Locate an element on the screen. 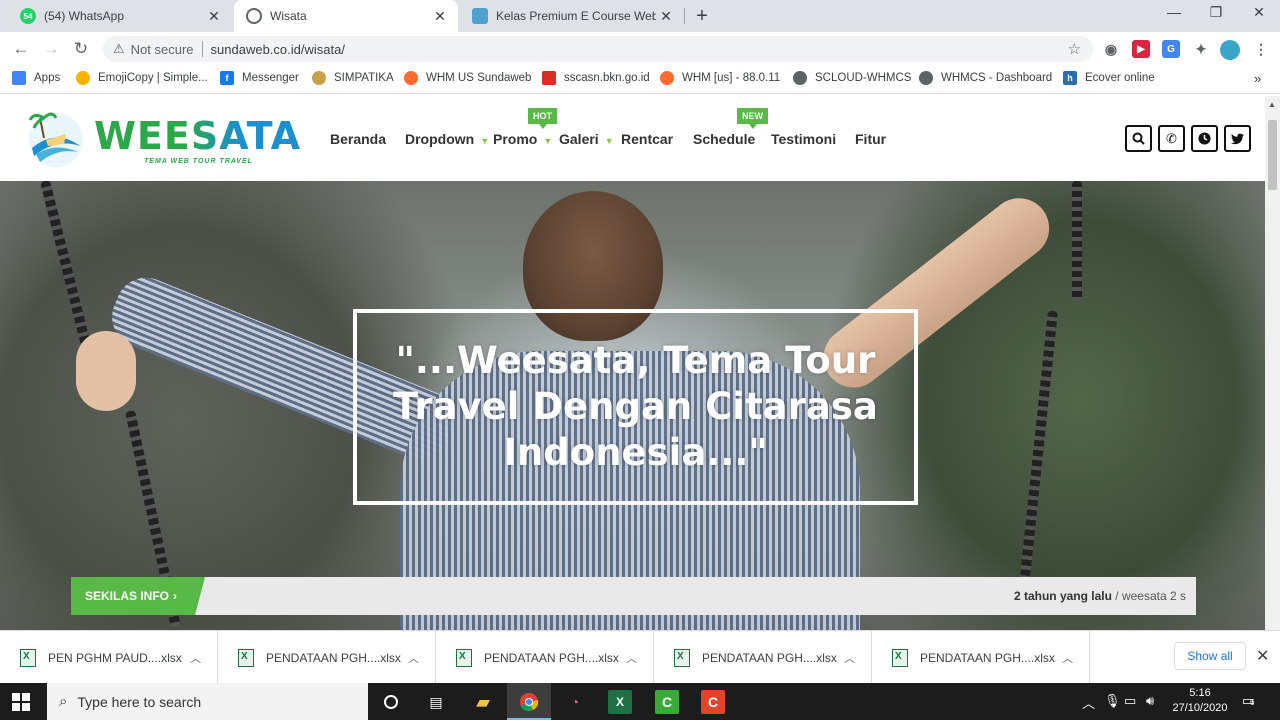 The width and height of the screenshot is (1280, 720). network-icon: ▭ is located at coordinates (1130, 701).